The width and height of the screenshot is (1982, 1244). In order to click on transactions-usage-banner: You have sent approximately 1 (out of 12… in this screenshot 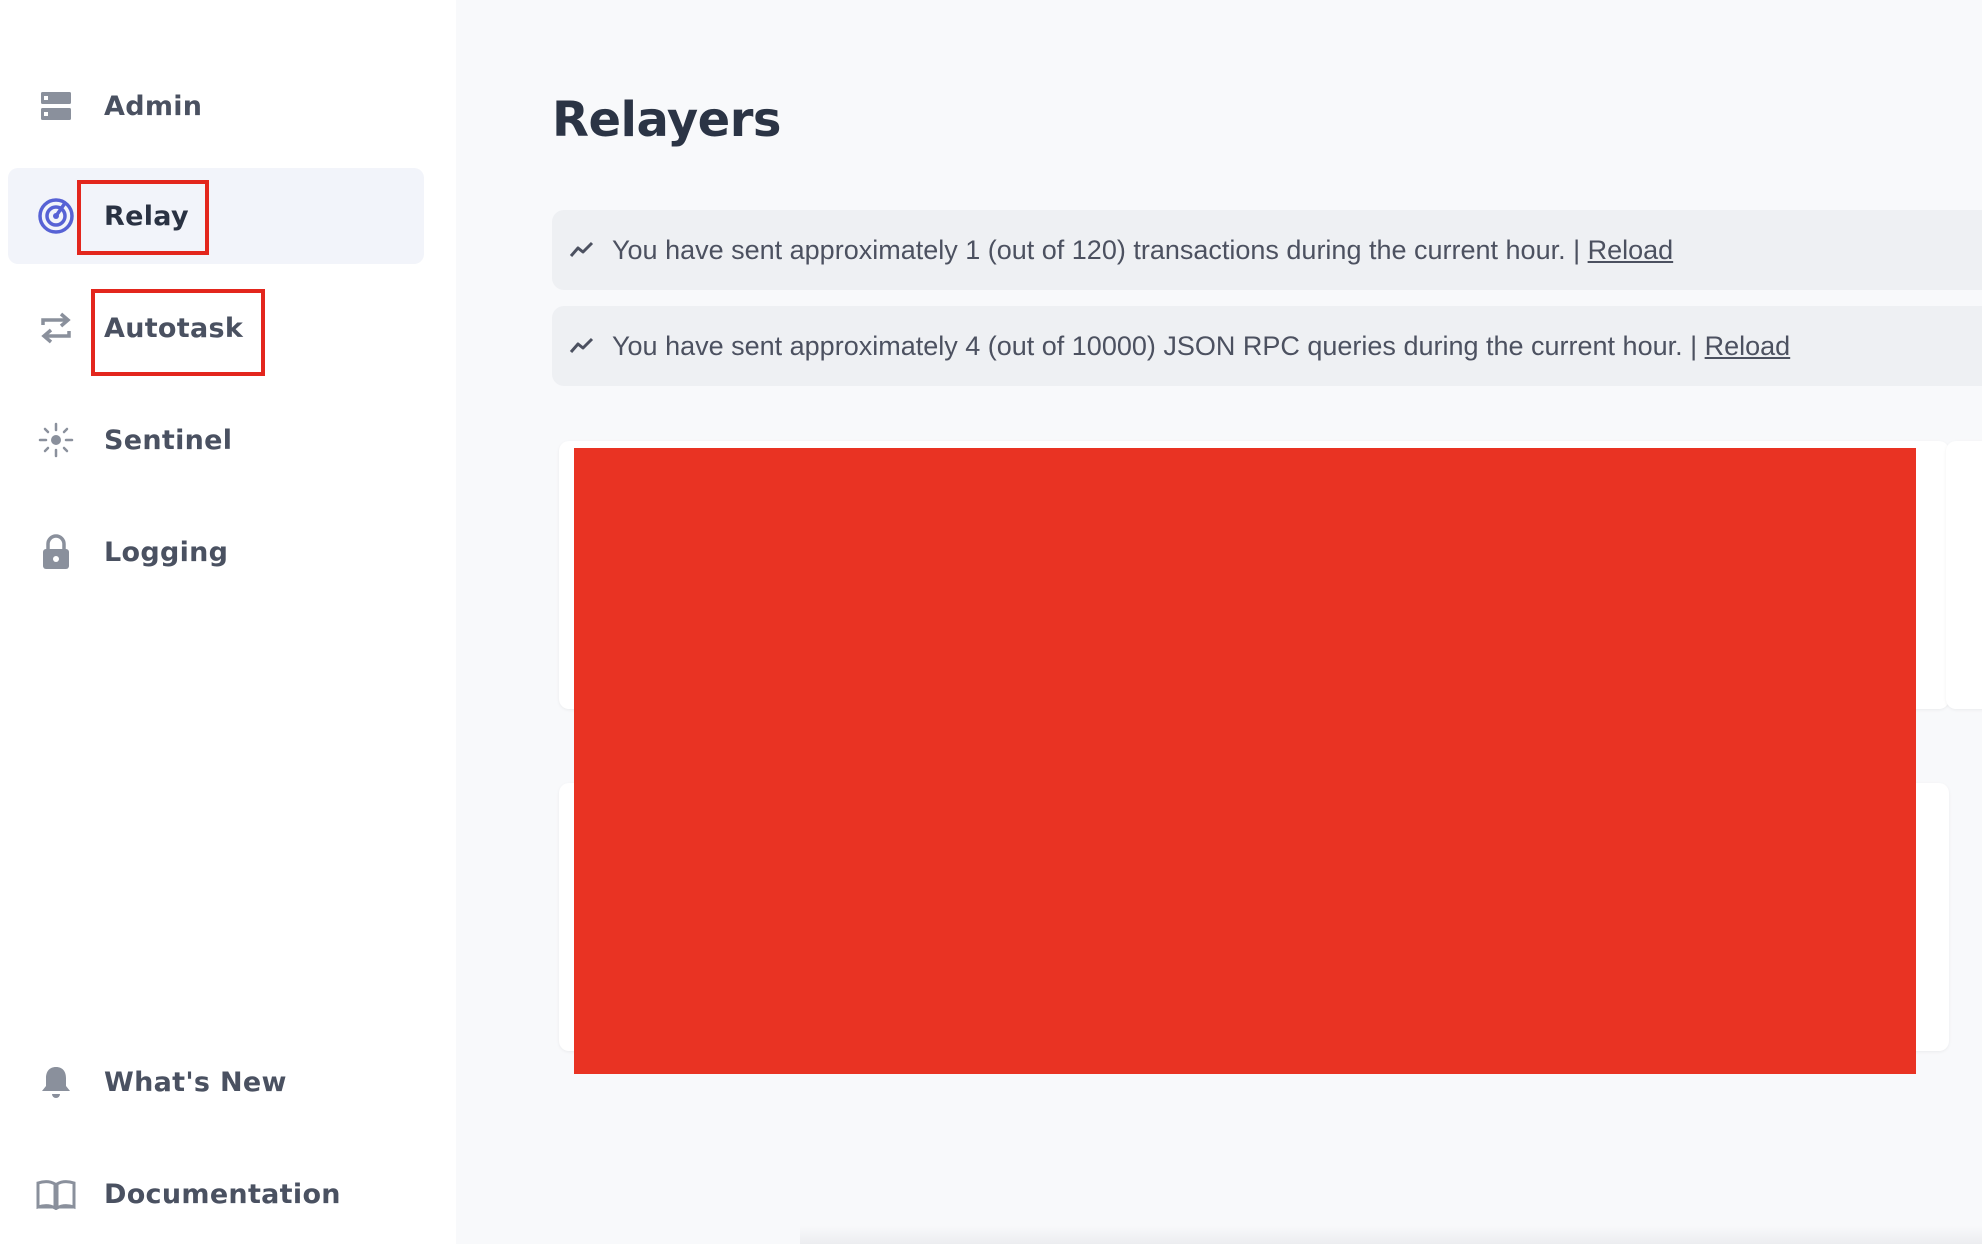, I will do `click(1267, 250)`.